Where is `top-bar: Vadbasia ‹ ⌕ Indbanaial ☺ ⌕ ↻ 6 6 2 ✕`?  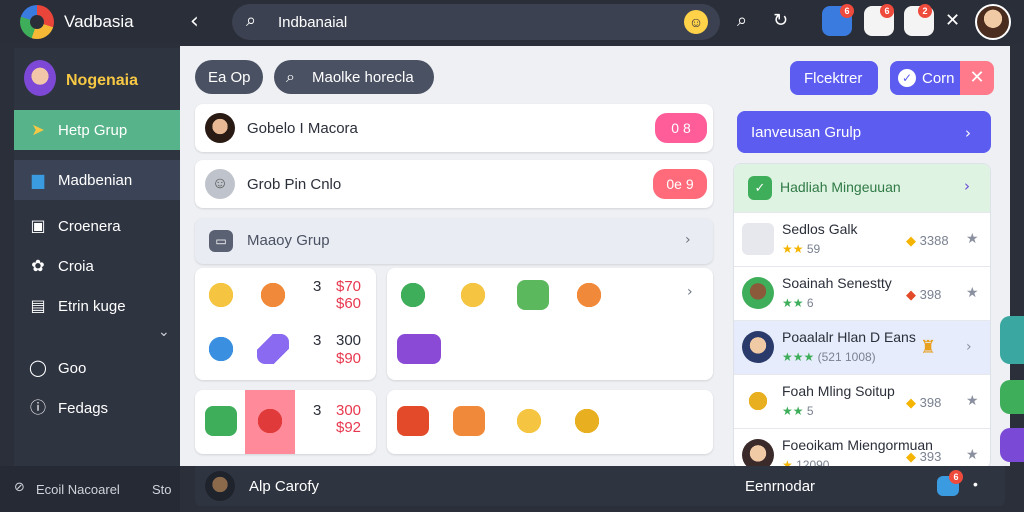
top-bar: Vadbasia ‹ ⌕ Indbanaial ☺ ⌕ ↻ 6 6 2 ✕ is located at coordinates (512, 22).